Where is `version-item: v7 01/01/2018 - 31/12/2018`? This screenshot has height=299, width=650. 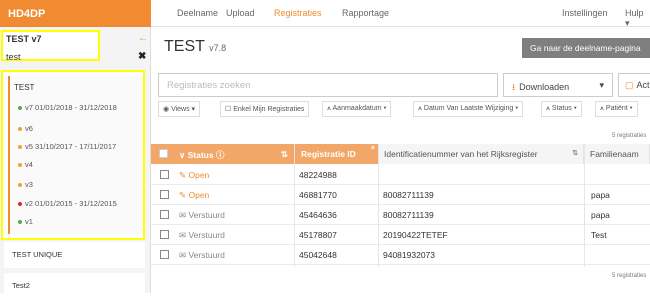 version-item: v7 01/01/2018 - 31/12/2018 is located at coordinates (67, 107).